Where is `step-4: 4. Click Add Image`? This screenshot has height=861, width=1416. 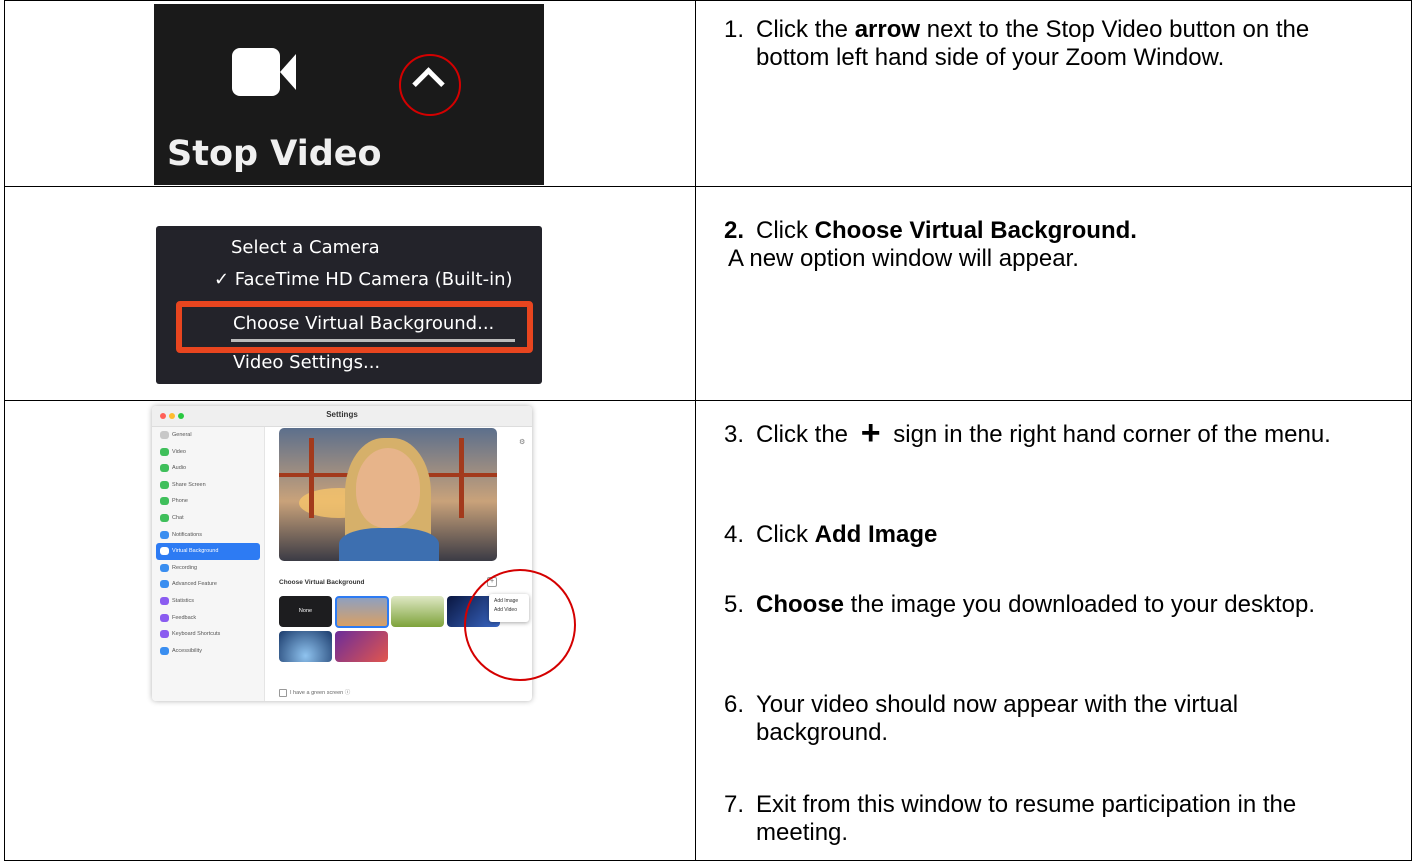 step-4: 4. Click Add Image is located at coordinates (1040, 535).